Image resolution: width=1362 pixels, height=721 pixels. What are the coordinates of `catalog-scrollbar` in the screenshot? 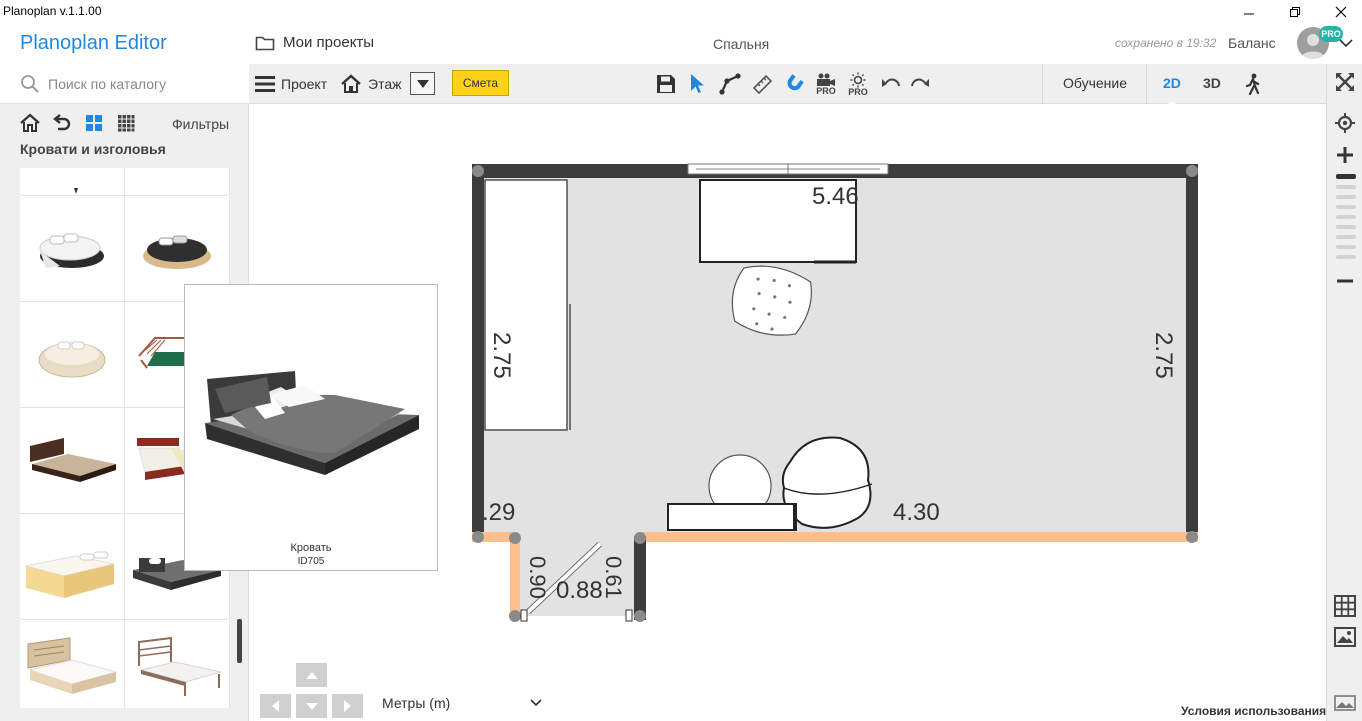 It's located at (239, 641).